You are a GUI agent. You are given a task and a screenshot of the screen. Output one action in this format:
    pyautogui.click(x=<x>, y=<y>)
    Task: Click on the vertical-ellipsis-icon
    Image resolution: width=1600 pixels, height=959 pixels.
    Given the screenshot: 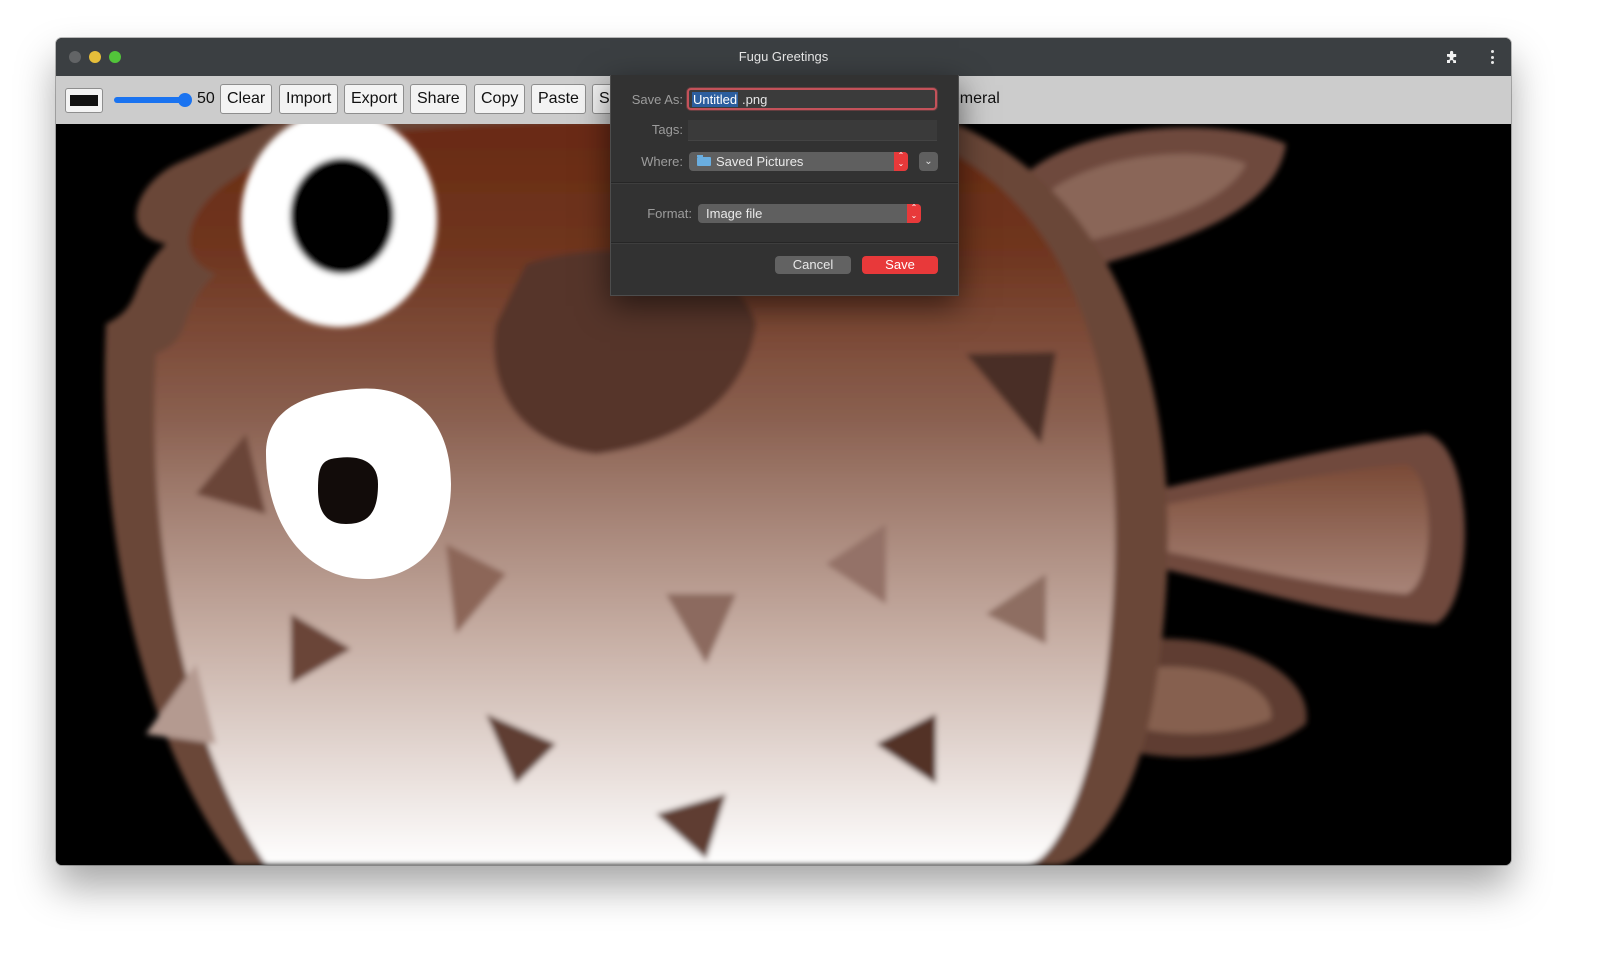 What is the action you would take?
    pyautogui.click(x=1492, y=57)
    